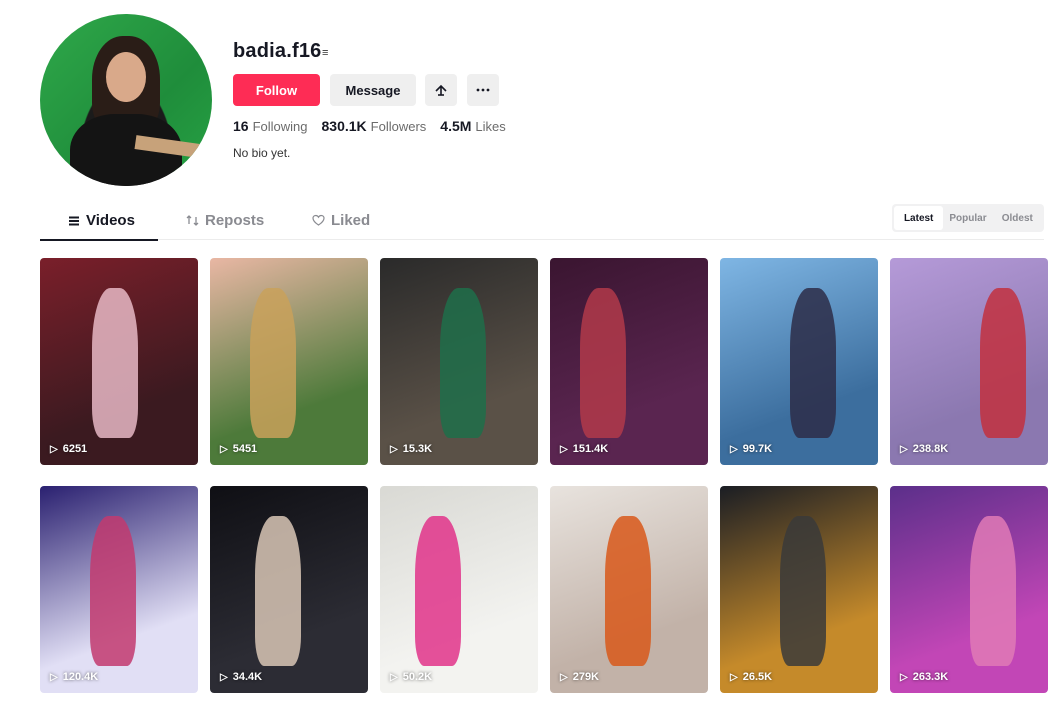  I want to click on more-options-button, so click(483, 90).